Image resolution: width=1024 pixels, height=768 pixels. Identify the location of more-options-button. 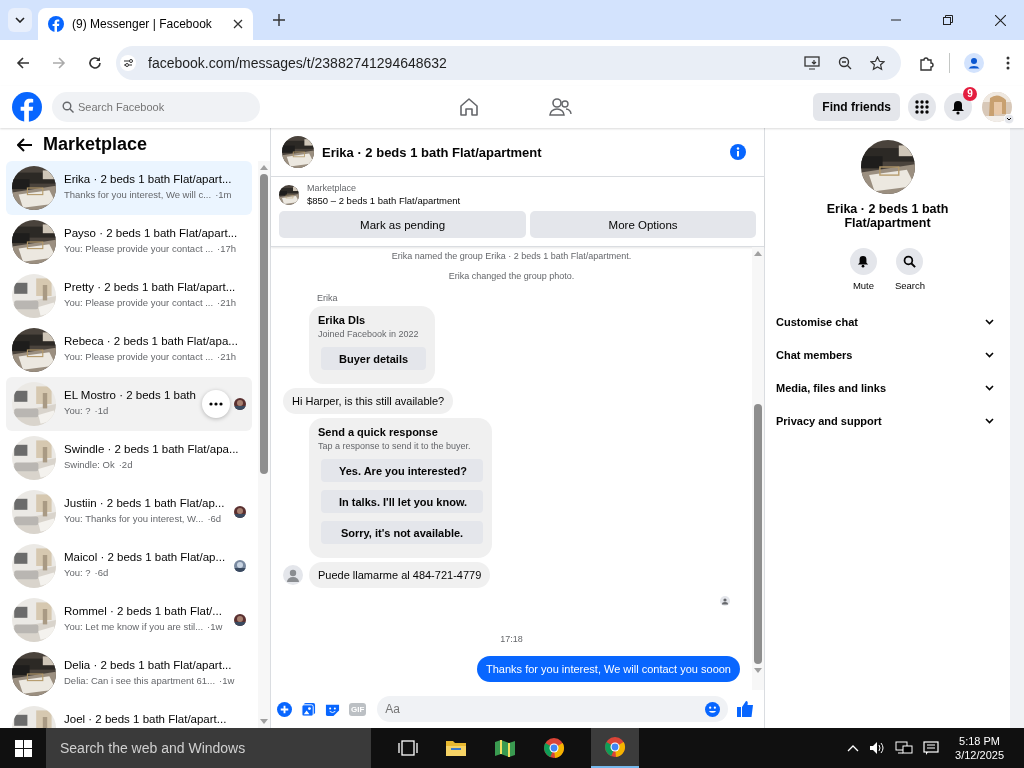
(216, 404).